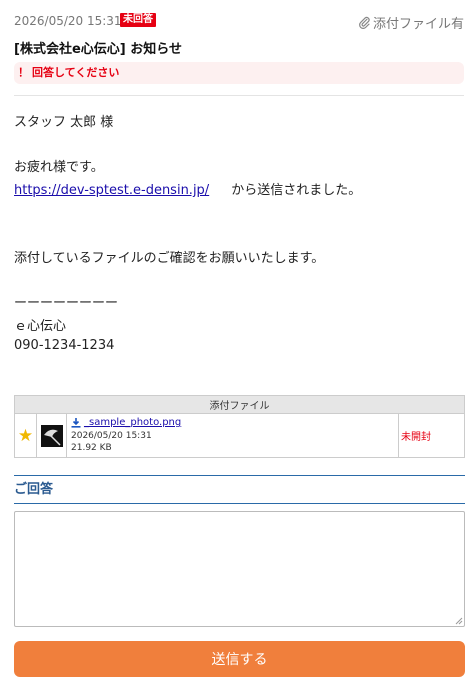  What do you see at coordinates (111, 436) in the screenshot?
I see `file-date: 2026/05/20 15:31` at bounding box center [111, 436].